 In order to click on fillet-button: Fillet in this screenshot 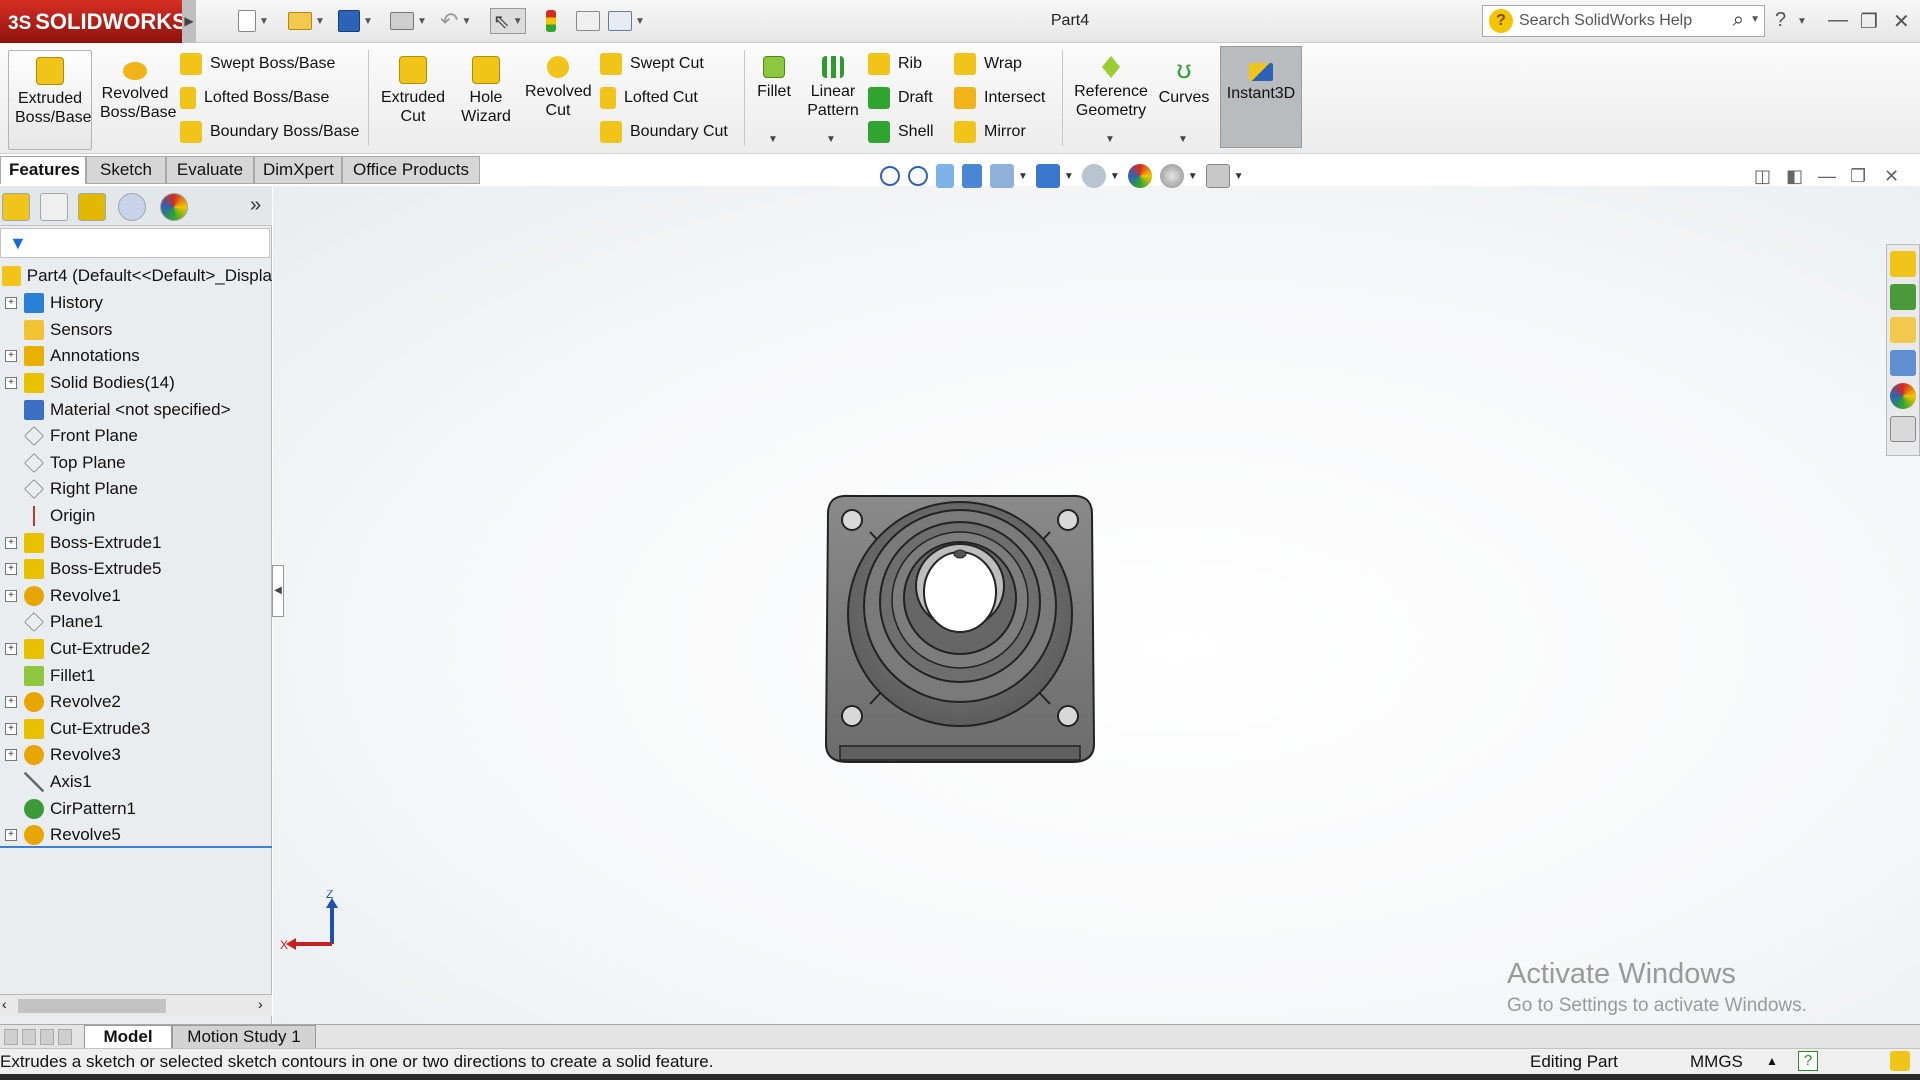, I will do `click(774, 75)`.